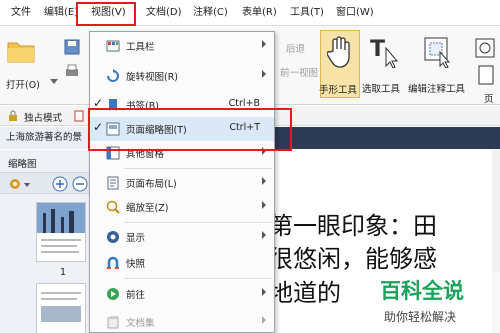 This screenshot has height=333, width=500. Describe the element at coordinates (43, 117) in the screenshot. I see `exclusive-mode-label: 独占模式` at that location.